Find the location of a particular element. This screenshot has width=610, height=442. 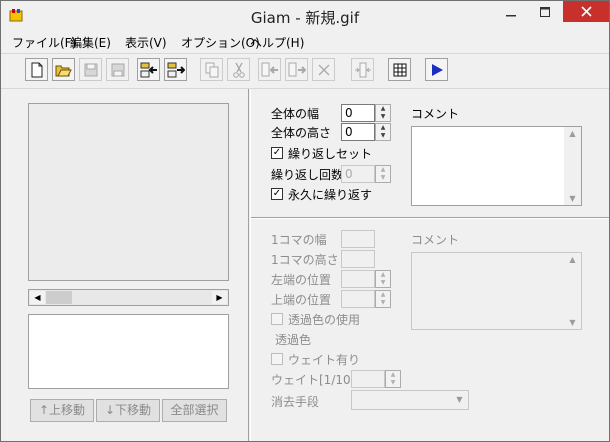

frame-comment-label: コメント is located at coordinates (435, 240).